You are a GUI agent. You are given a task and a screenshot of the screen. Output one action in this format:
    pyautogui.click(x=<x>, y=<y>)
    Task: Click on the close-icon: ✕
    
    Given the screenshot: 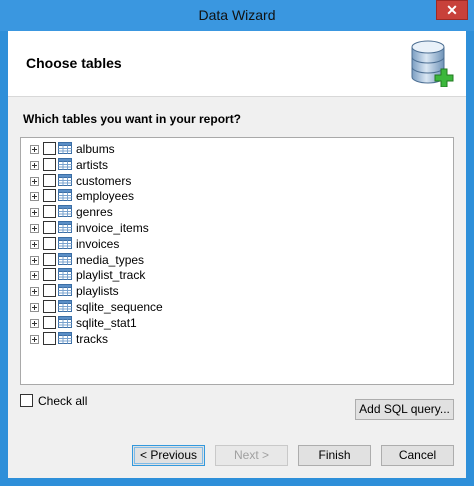 What is the action you would take?
    pyautogui.click(x=452, y=10)
    